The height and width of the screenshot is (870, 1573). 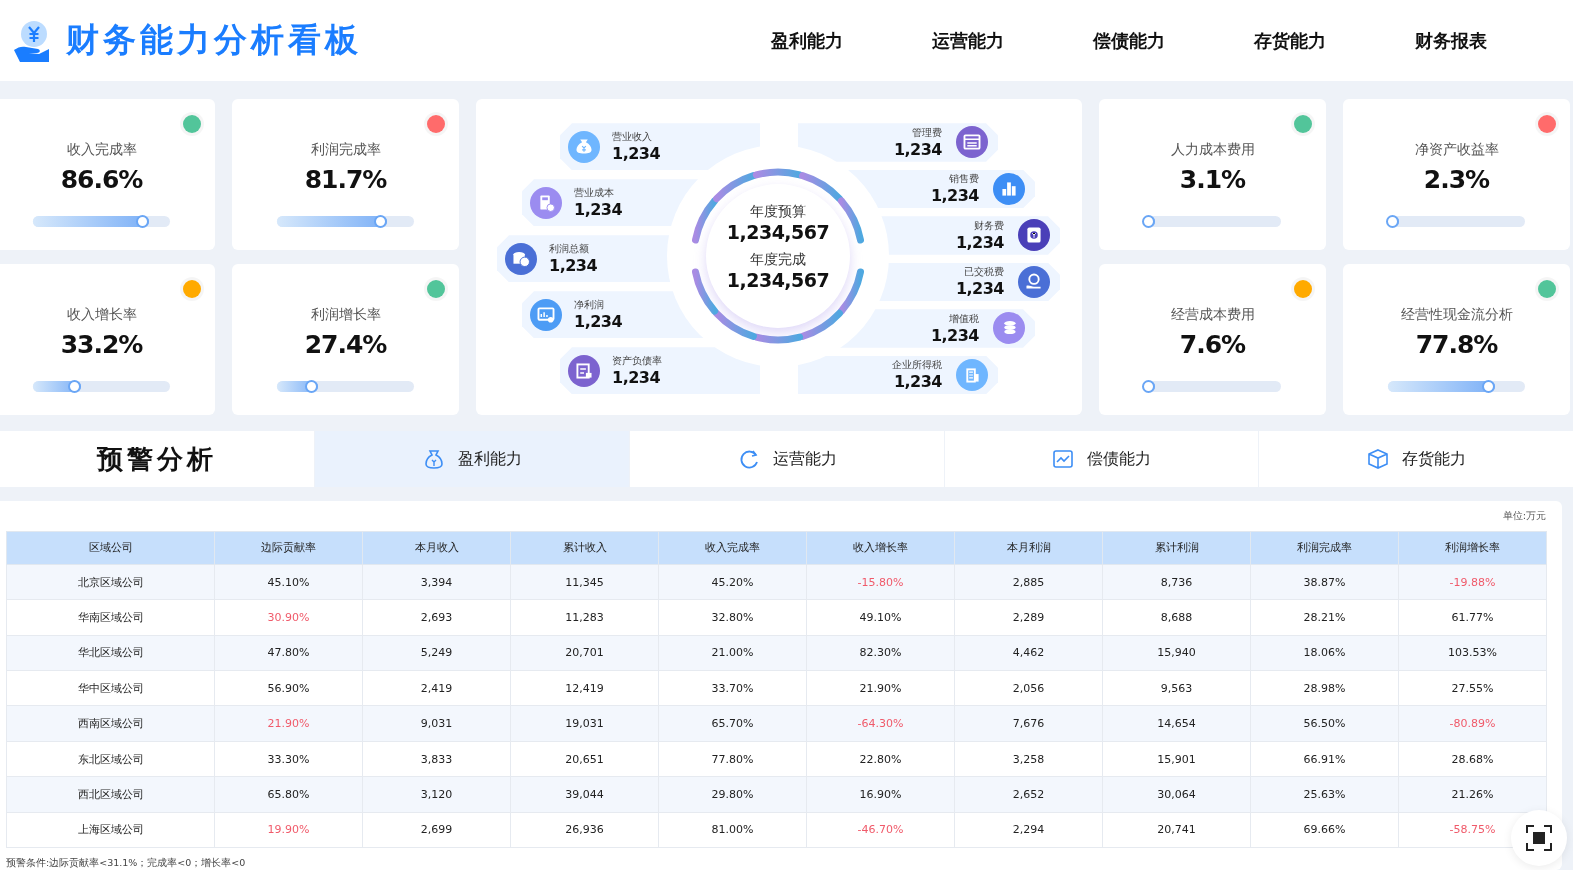 I want to click on table-cell: 2,885, so click(x=1028, y=582).